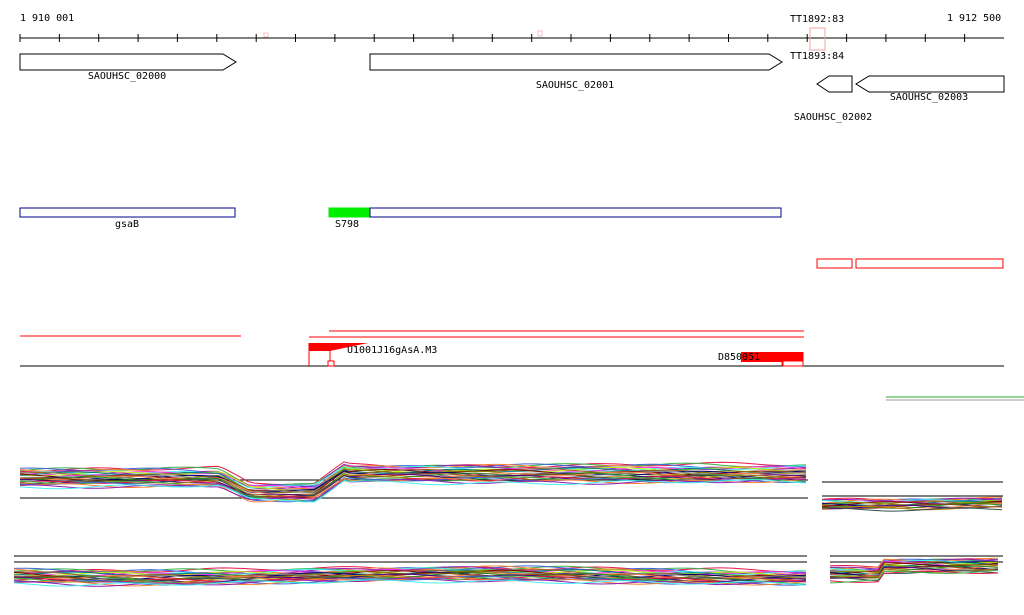 The height and width of the screenshot is (615, 1024). Describe the element at coordinates (511, 238) in the screenshot. I see `feature-track` at that location.